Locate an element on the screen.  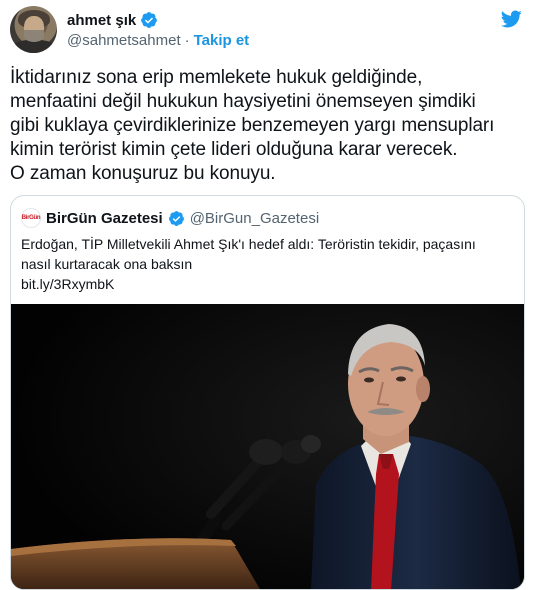
quoted-link: bit.ly/3RxymbK is located at coordinates (67, 284).